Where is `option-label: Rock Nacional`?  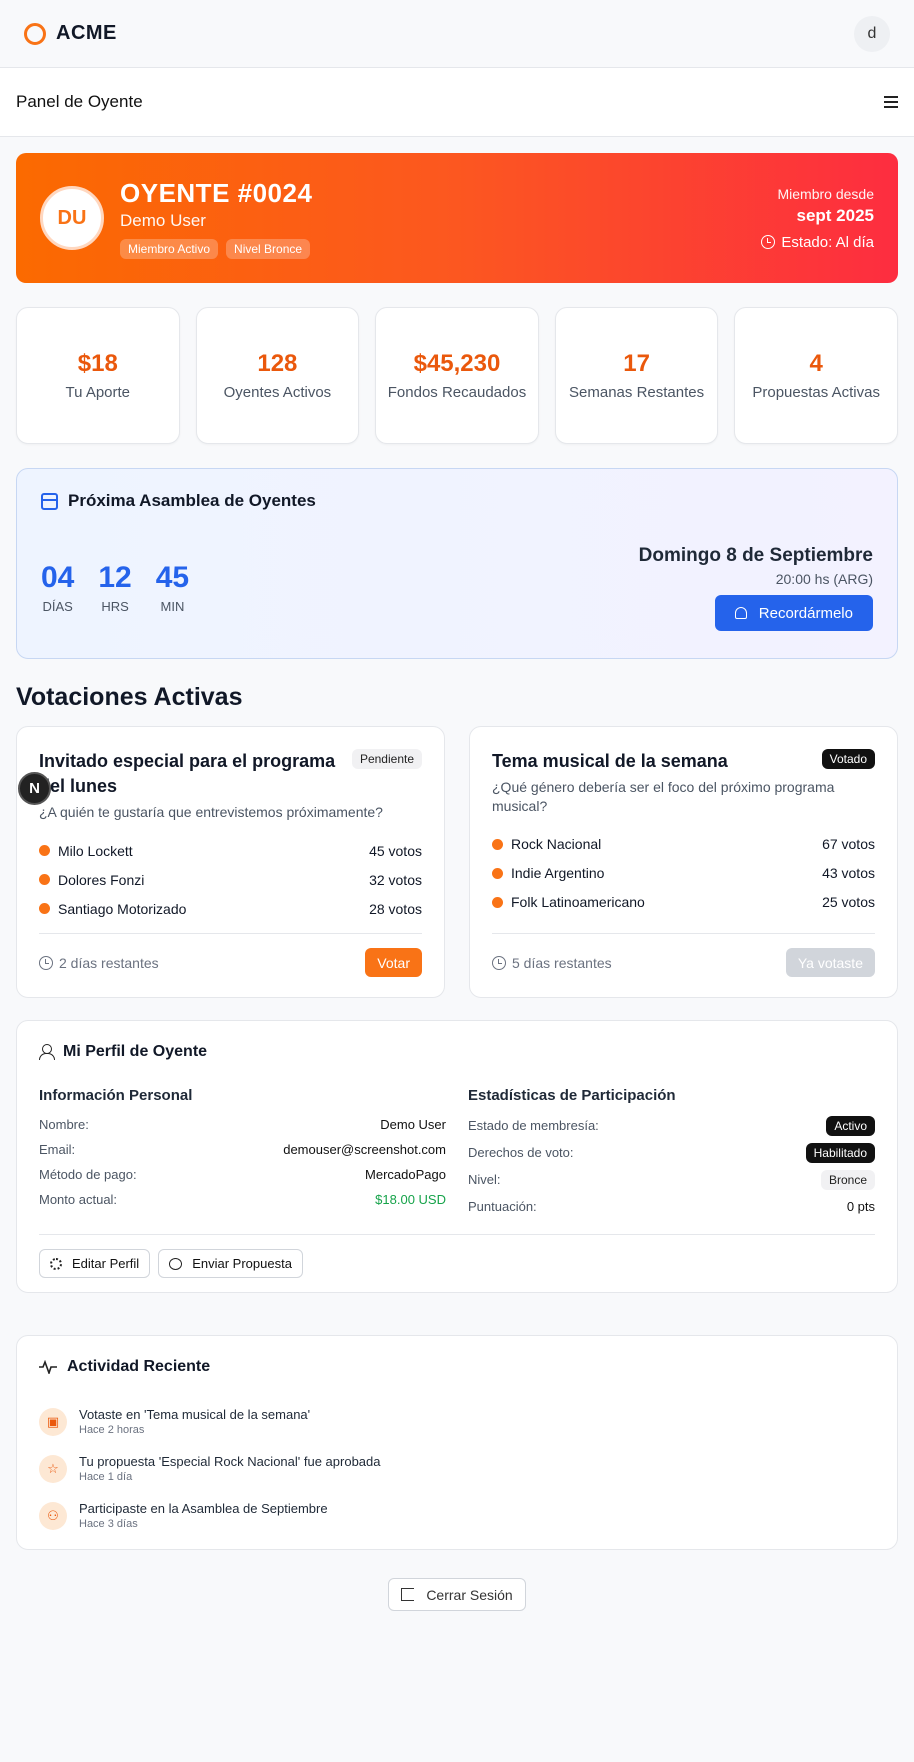
option-label: Rock Nacional is located at coordinates (556, 844).